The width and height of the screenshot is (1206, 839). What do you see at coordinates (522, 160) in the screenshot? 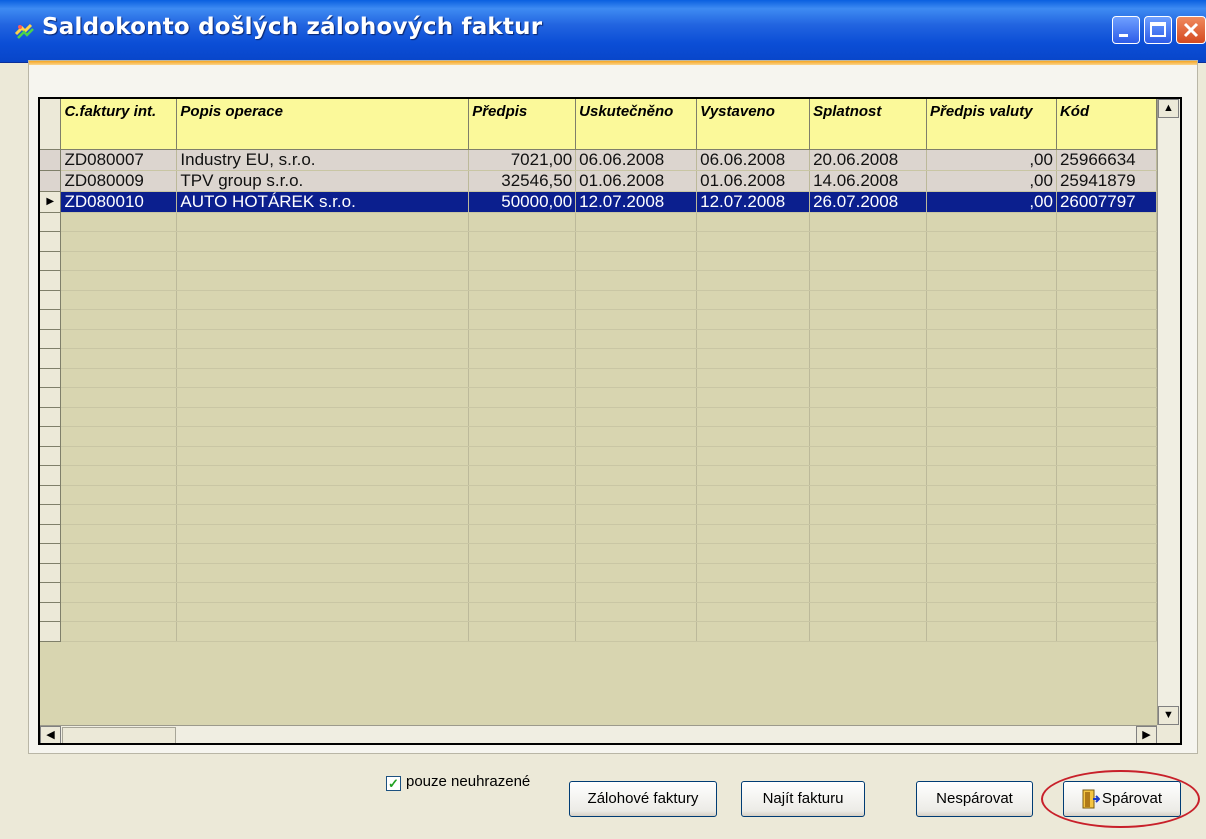
I see `cell-predpis: 7021,00` at bounding box center [522, 160].